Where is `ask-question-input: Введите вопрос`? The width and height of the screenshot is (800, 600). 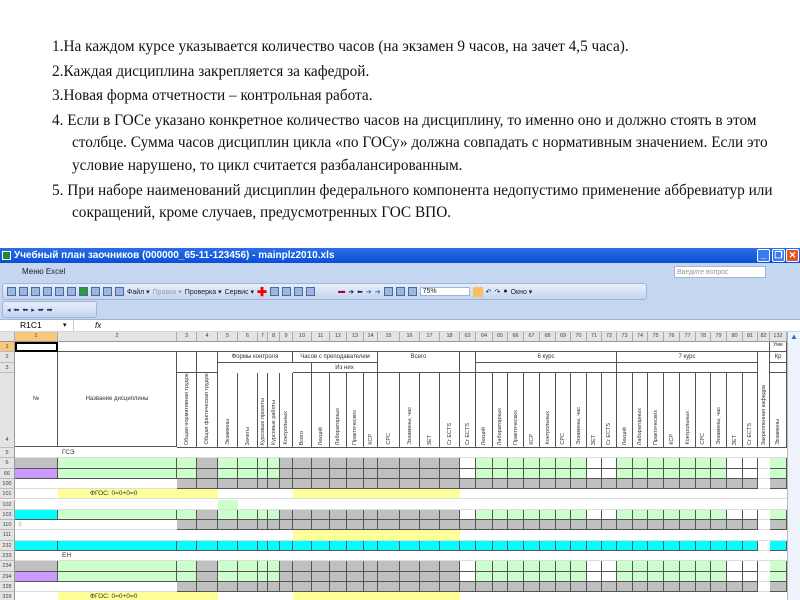 ask-question-input: Введите вопрос is located at coordinates (720, 272).